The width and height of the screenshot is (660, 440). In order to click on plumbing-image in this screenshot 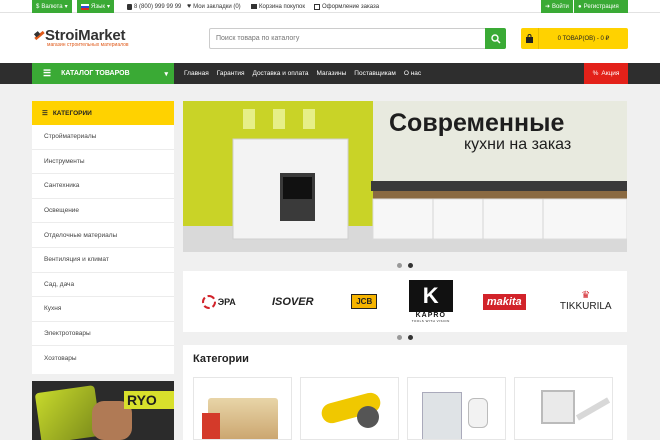, I will do `click(442, 415)`.